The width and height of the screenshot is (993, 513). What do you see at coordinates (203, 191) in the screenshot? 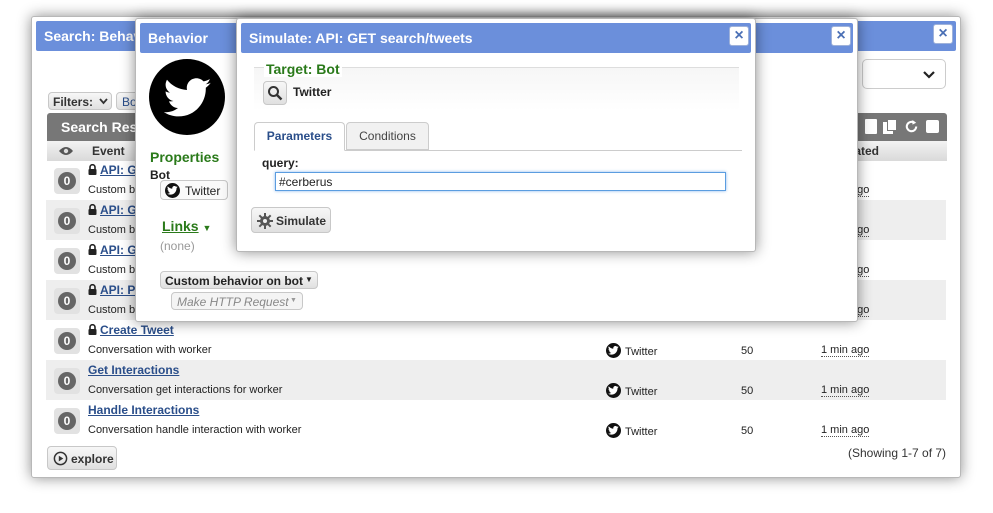
I see `bot-twitter-label: Twitter` at bounding box center [203, 191].